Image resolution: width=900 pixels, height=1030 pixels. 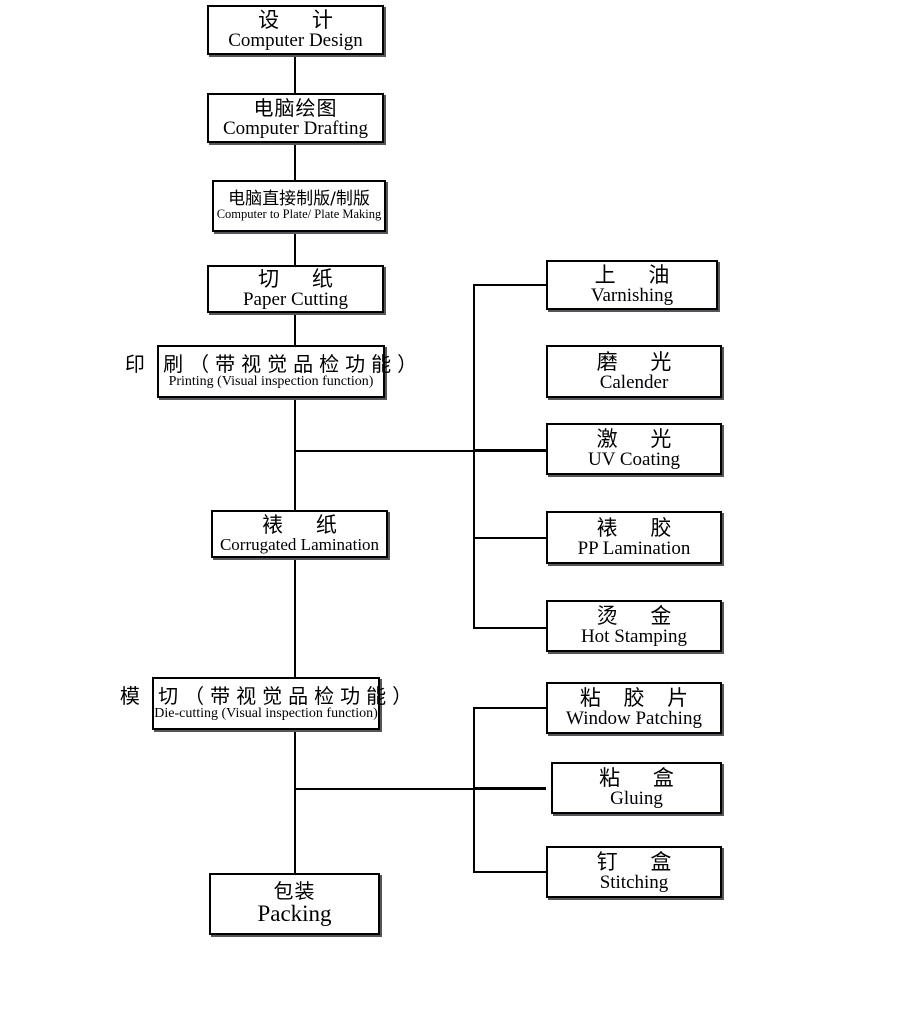 What do you see at coordinates (634, 382) in the screenshot?
I see `node-calender-en: Calender` at bounding box center [634, 382].